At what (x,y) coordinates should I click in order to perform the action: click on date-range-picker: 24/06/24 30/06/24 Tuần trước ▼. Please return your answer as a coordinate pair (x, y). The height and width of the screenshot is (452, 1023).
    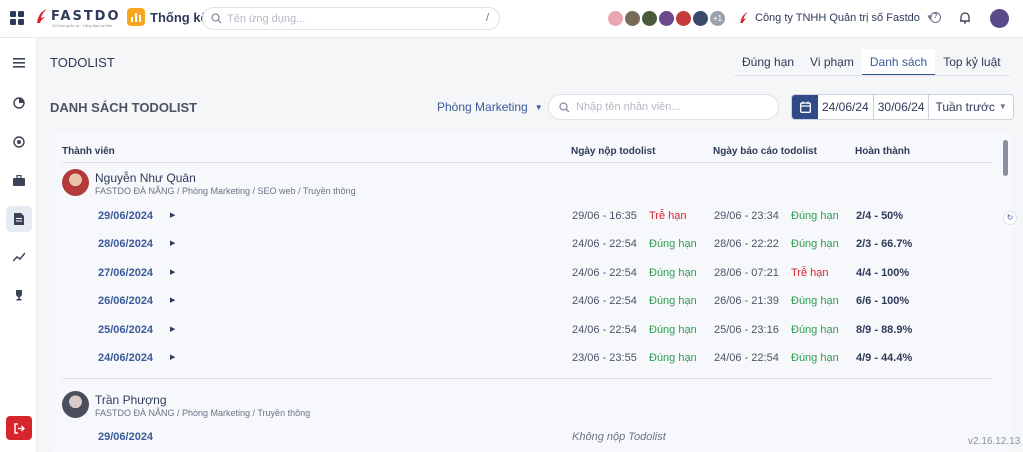
    Looking at the image, I should click on (902, 107).